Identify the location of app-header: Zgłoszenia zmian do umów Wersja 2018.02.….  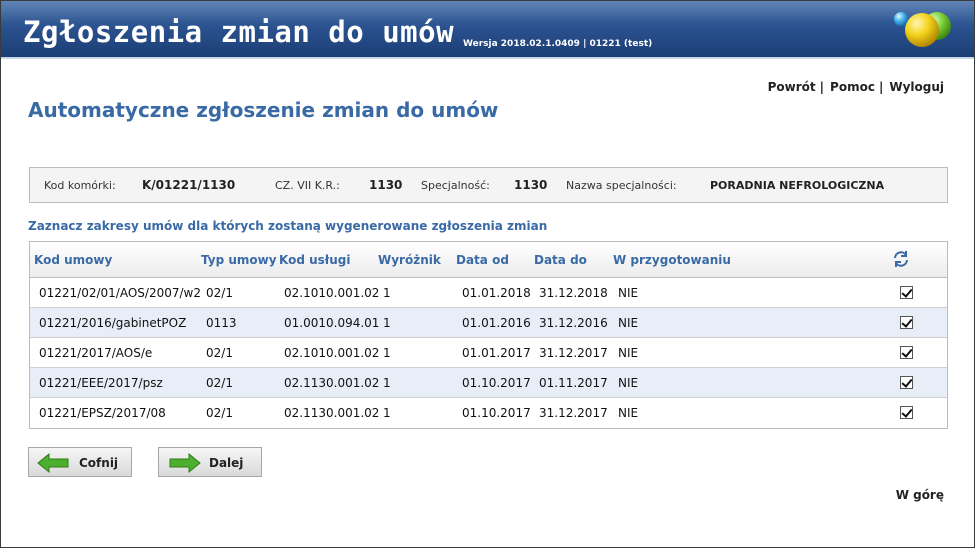
(487, 30).